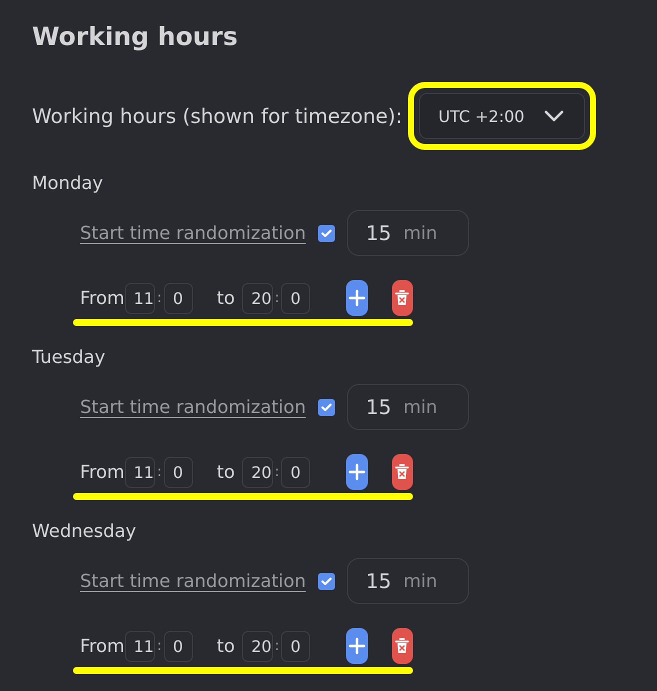 Image resolution: width=657 pixels, height=691 pixels. I want to click on day-label: Tuesday, so click(69, 358).